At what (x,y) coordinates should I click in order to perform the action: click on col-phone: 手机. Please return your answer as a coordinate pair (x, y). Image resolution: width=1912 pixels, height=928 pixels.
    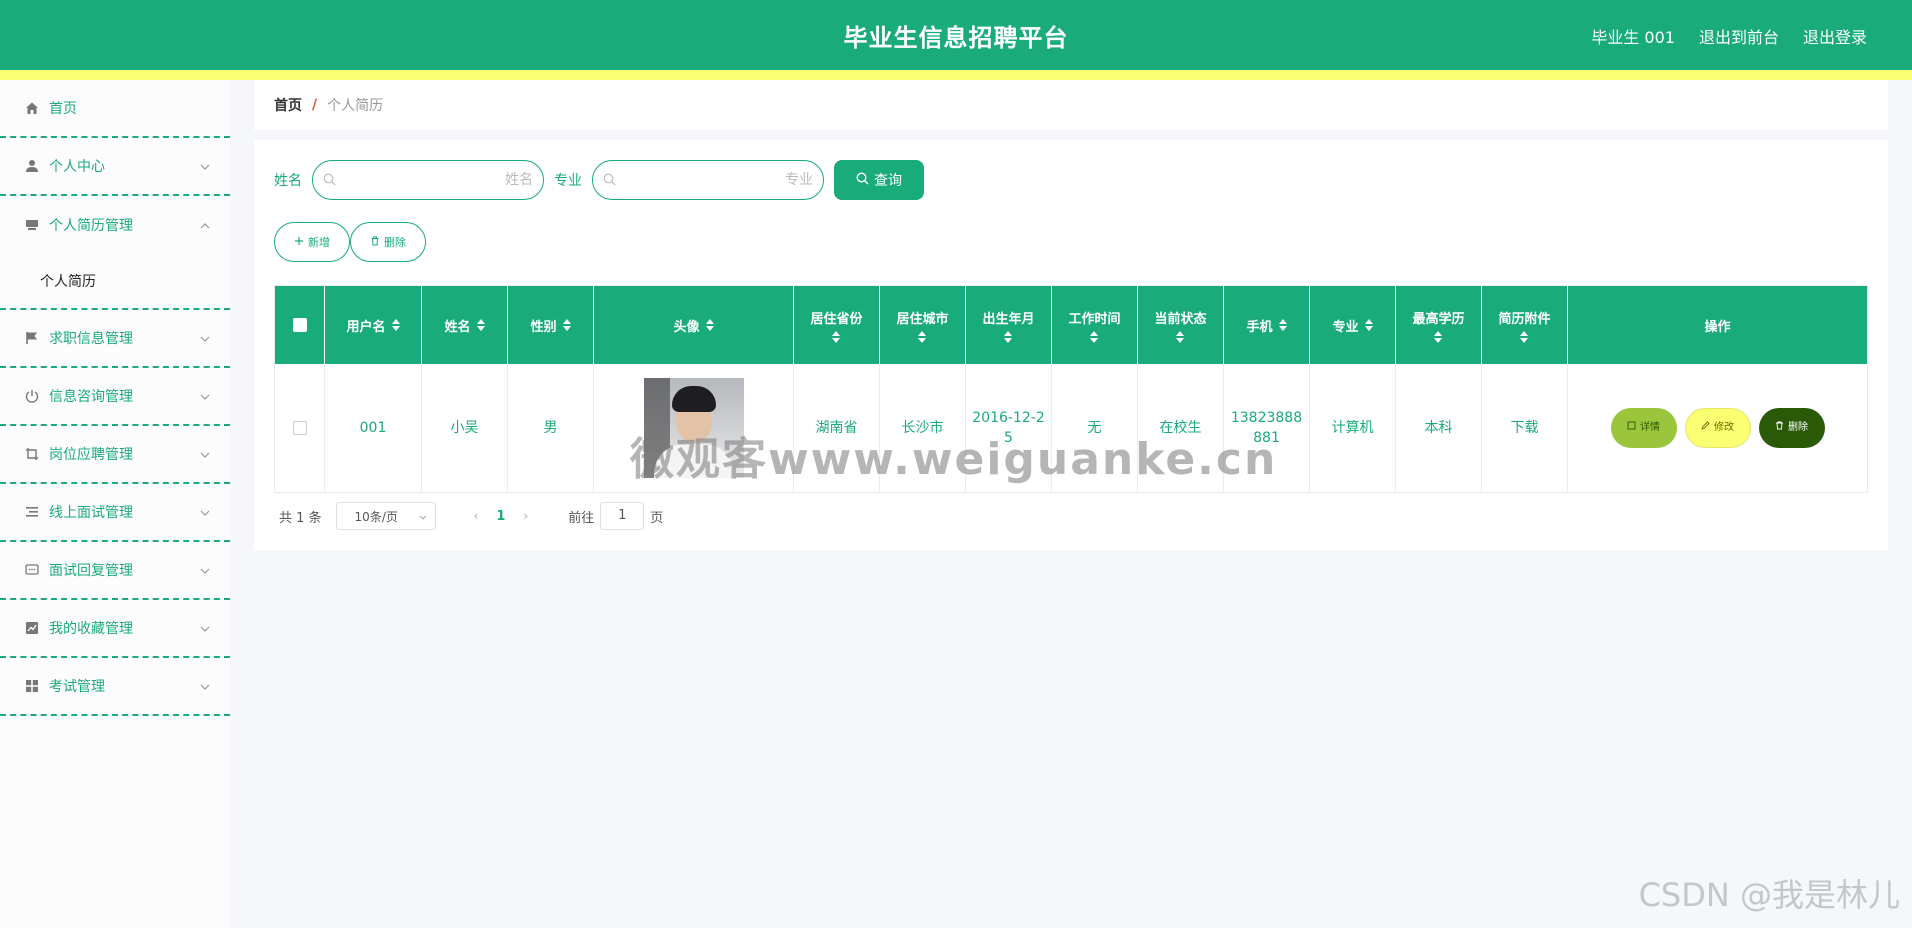
    Looking at the image, I should click on (1267, 325).